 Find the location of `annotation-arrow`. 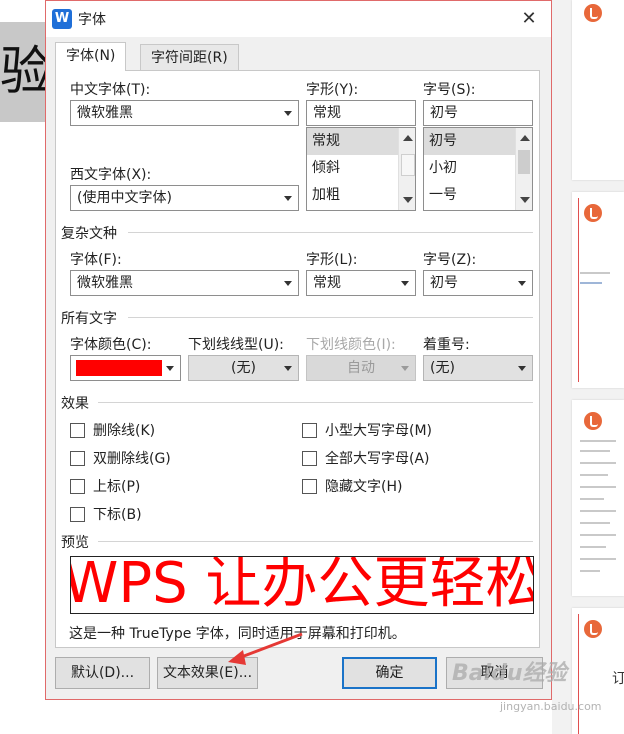

annotation-arrow is located at coordinates (265, 648).